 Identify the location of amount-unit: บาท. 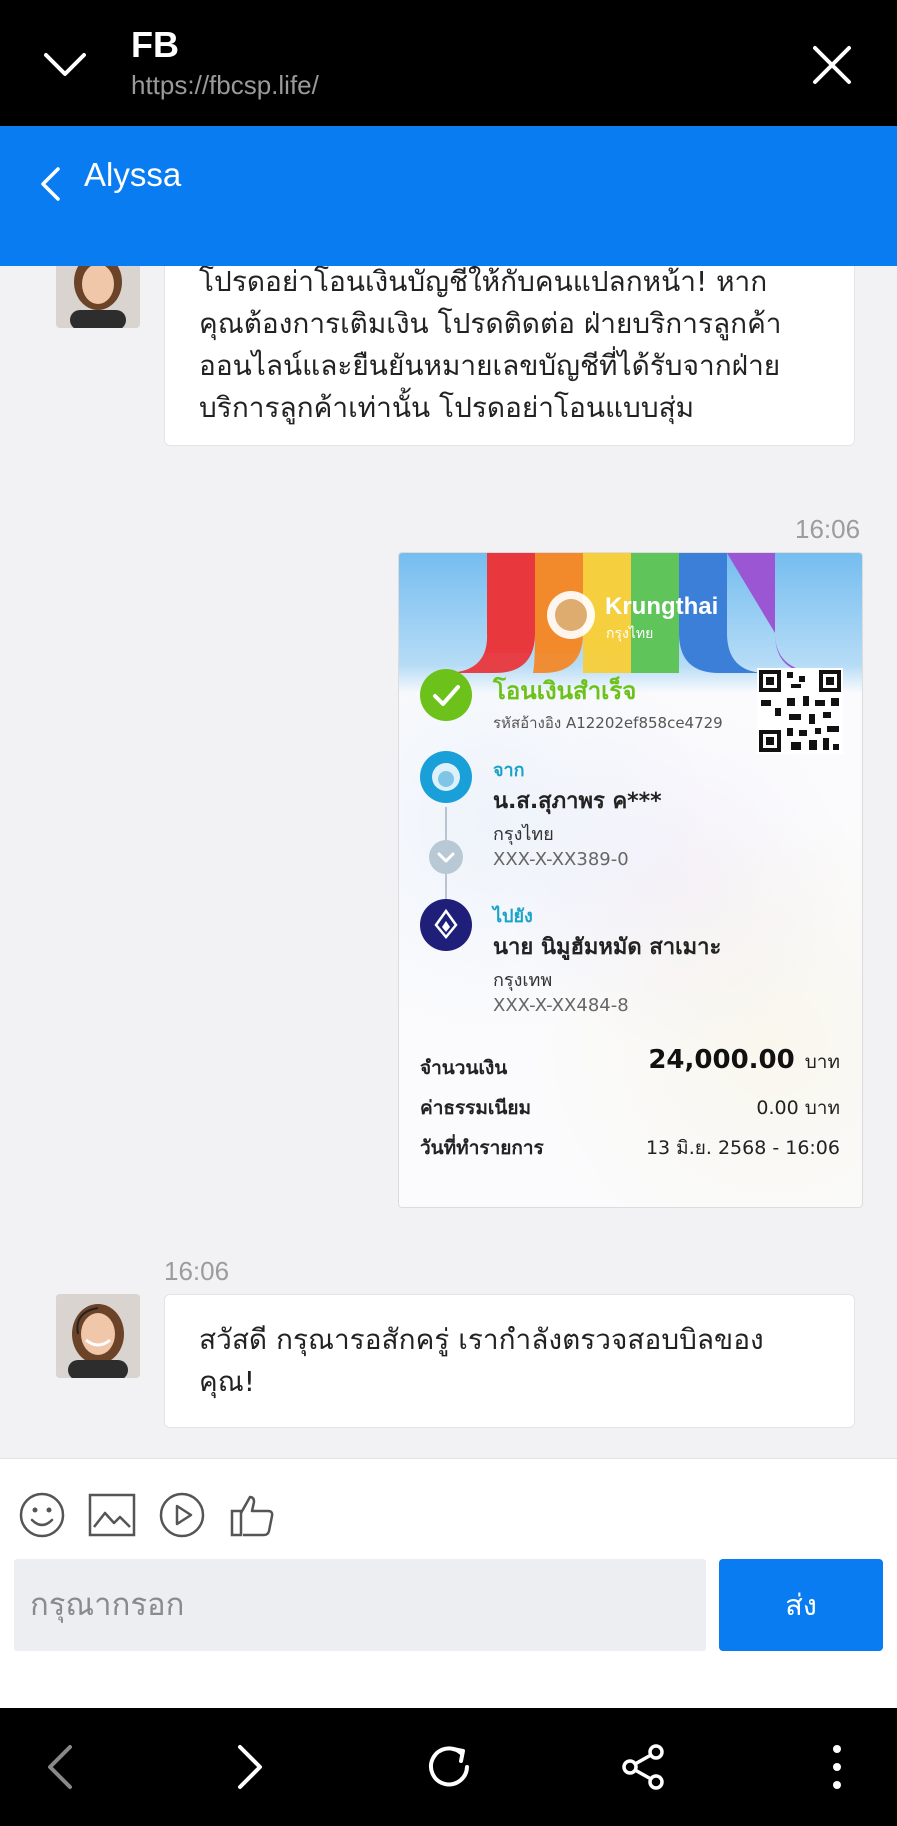
(822, 1062).